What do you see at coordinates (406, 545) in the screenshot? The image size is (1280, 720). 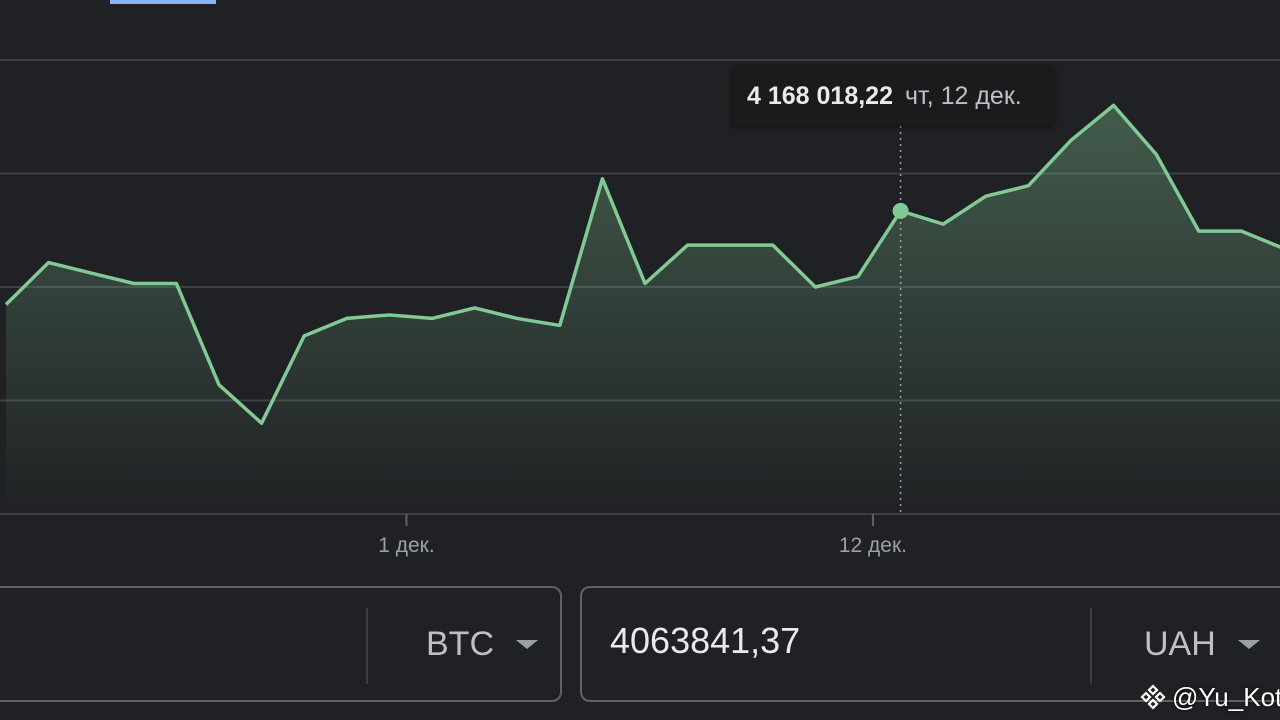 I see `x-tick-label: 1 дек.` at bounding box center [406, 545].